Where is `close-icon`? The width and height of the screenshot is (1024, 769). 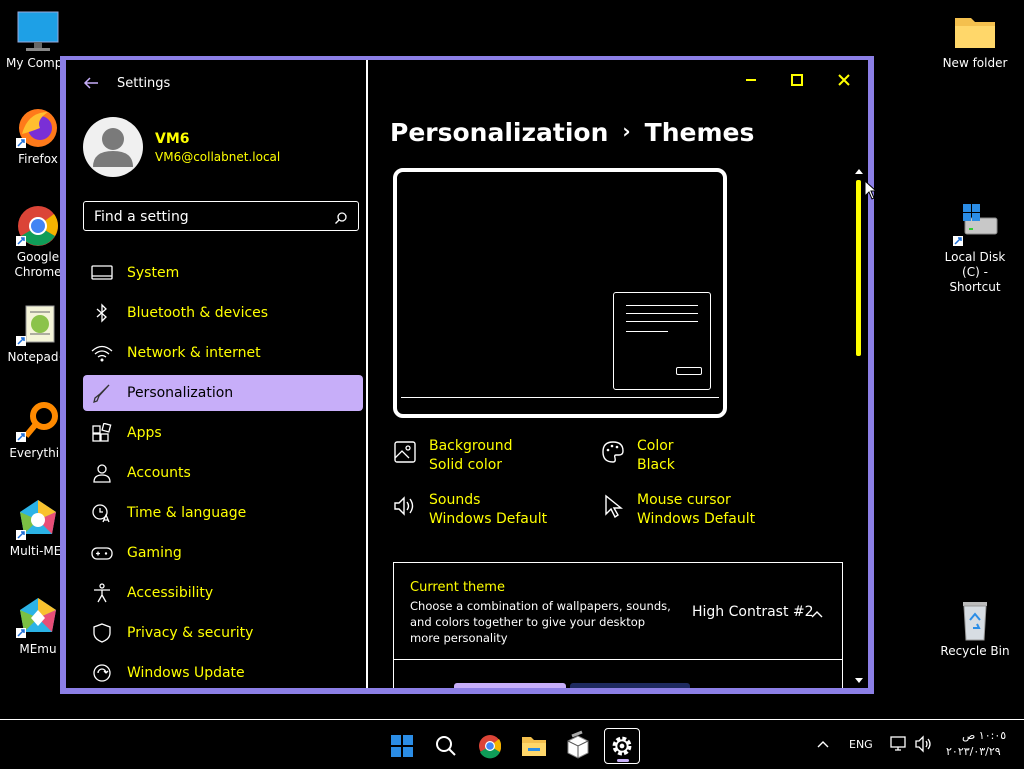
close-icon is located at coordinates (844, 80).